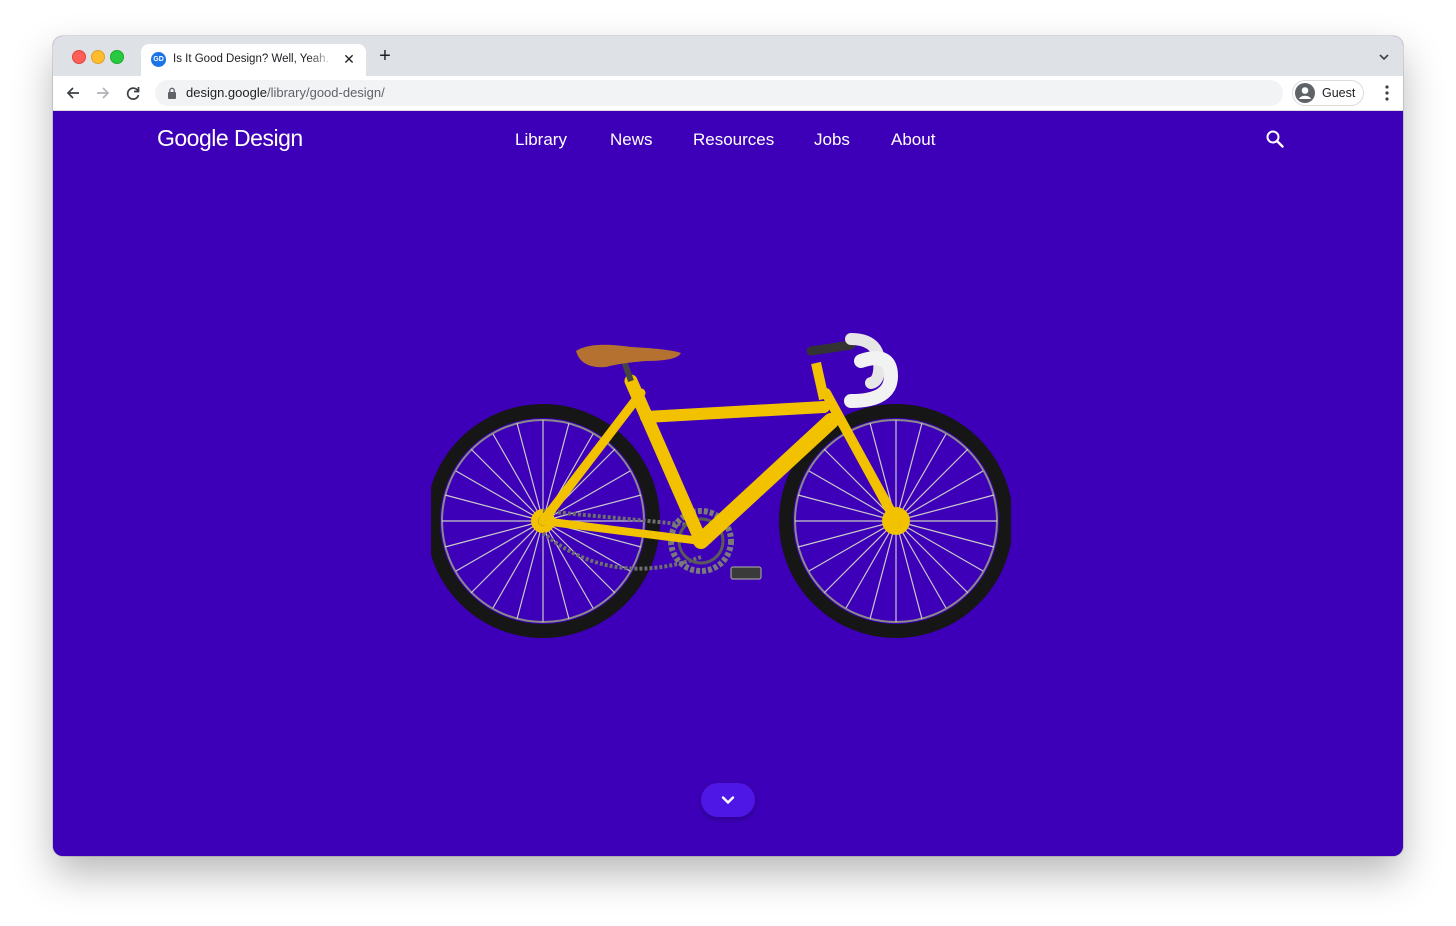 This screenshot has width=1456, height=926. I want to click on profile-button: Guest, so click(1328, 93).